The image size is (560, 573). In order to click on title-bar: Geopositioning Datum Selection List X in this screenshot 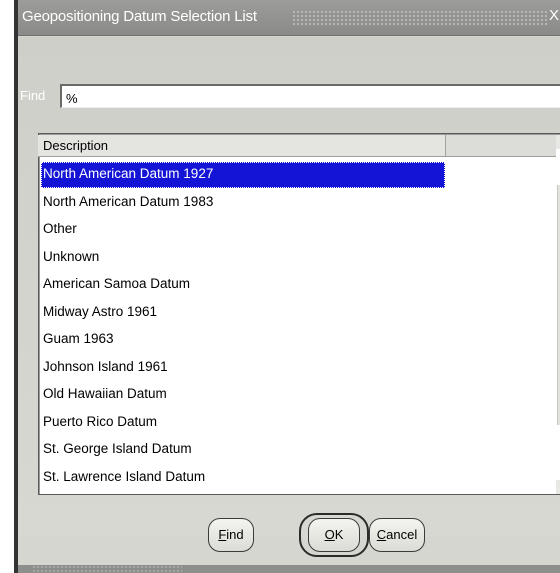, I will do `click(289, 18)`.